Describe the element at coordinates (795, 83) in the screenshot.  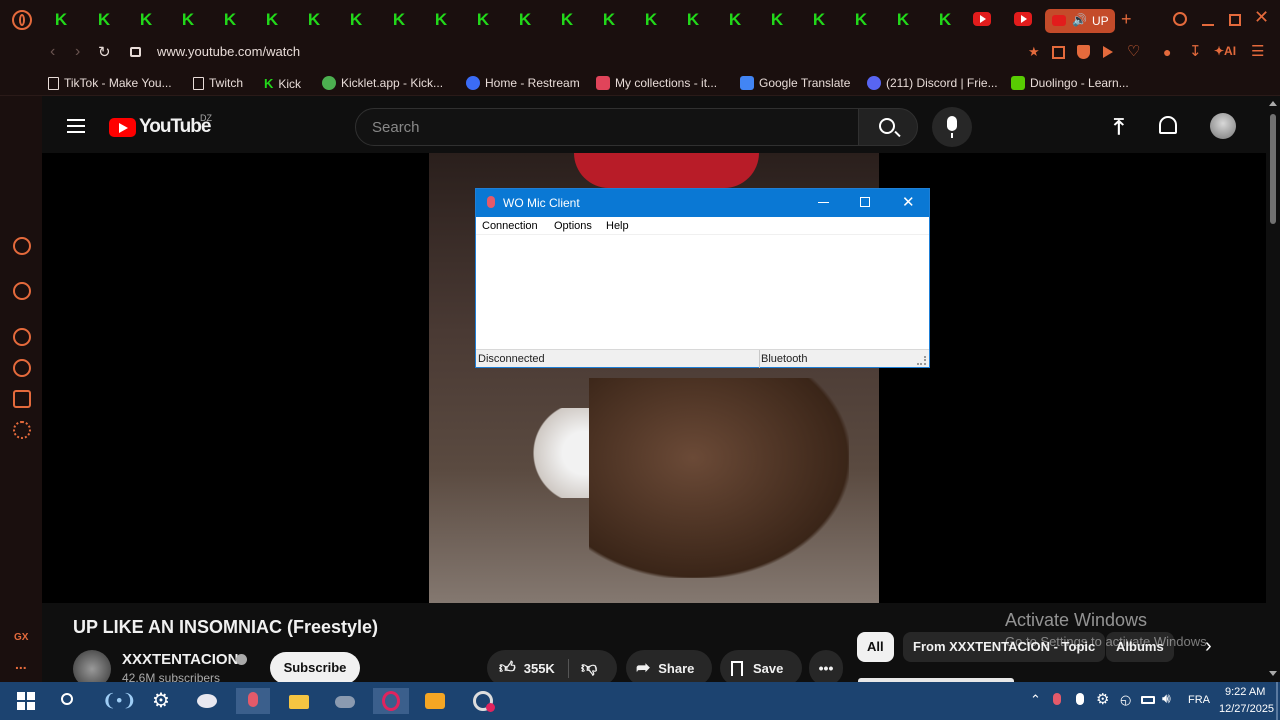
I see `bookmark-google-translate: Google Translate` at that location.